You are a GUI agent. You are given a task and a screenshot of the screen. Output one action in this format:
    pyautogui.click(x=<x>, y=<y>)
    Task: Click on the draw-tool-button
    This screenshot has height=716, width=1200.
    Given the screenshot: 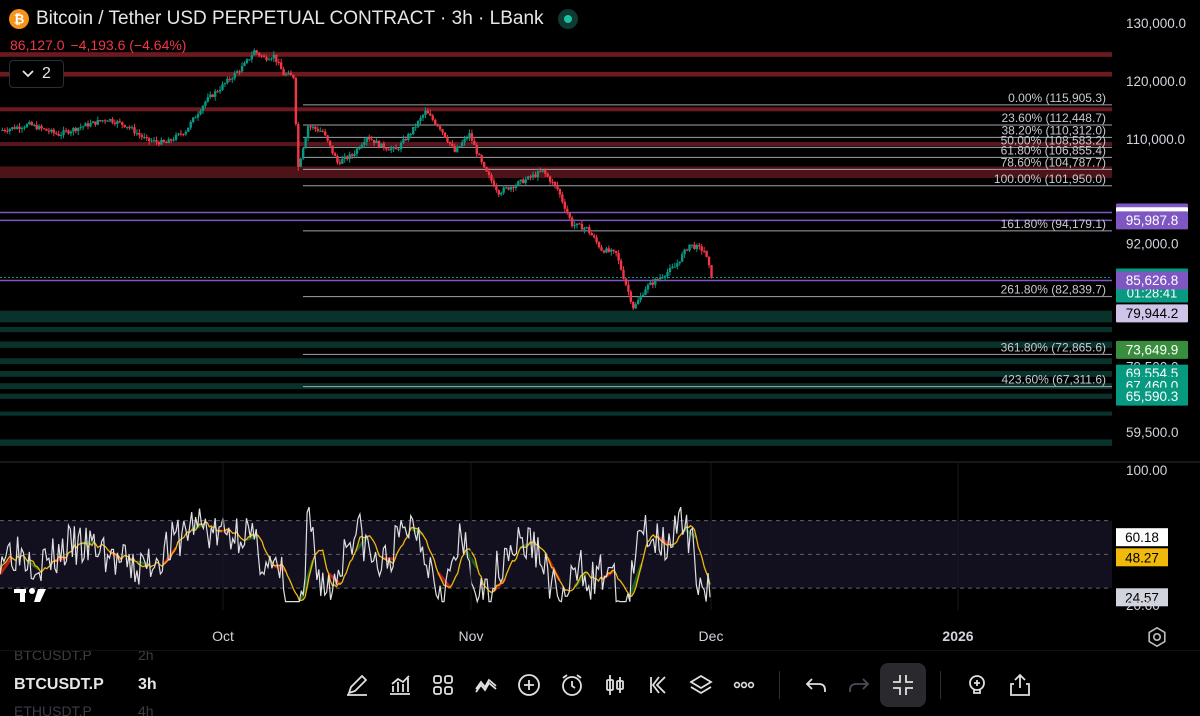 What is the action you would take?
    pyautogui.click(x=356, y=685)
    